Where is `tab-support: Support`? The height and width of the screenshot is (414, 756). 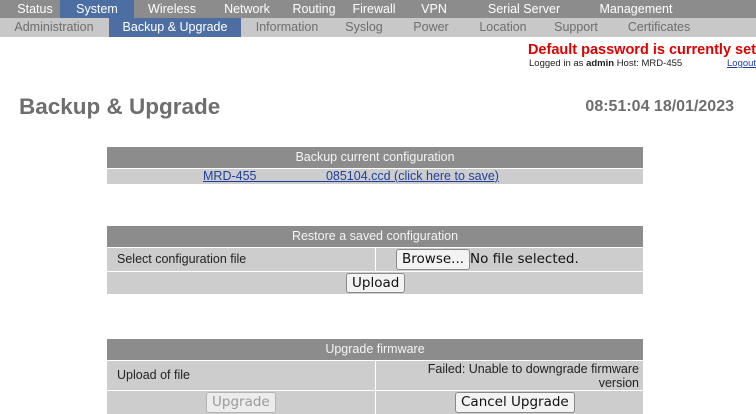 tab-support: Support is located at coordinates (576, 27).